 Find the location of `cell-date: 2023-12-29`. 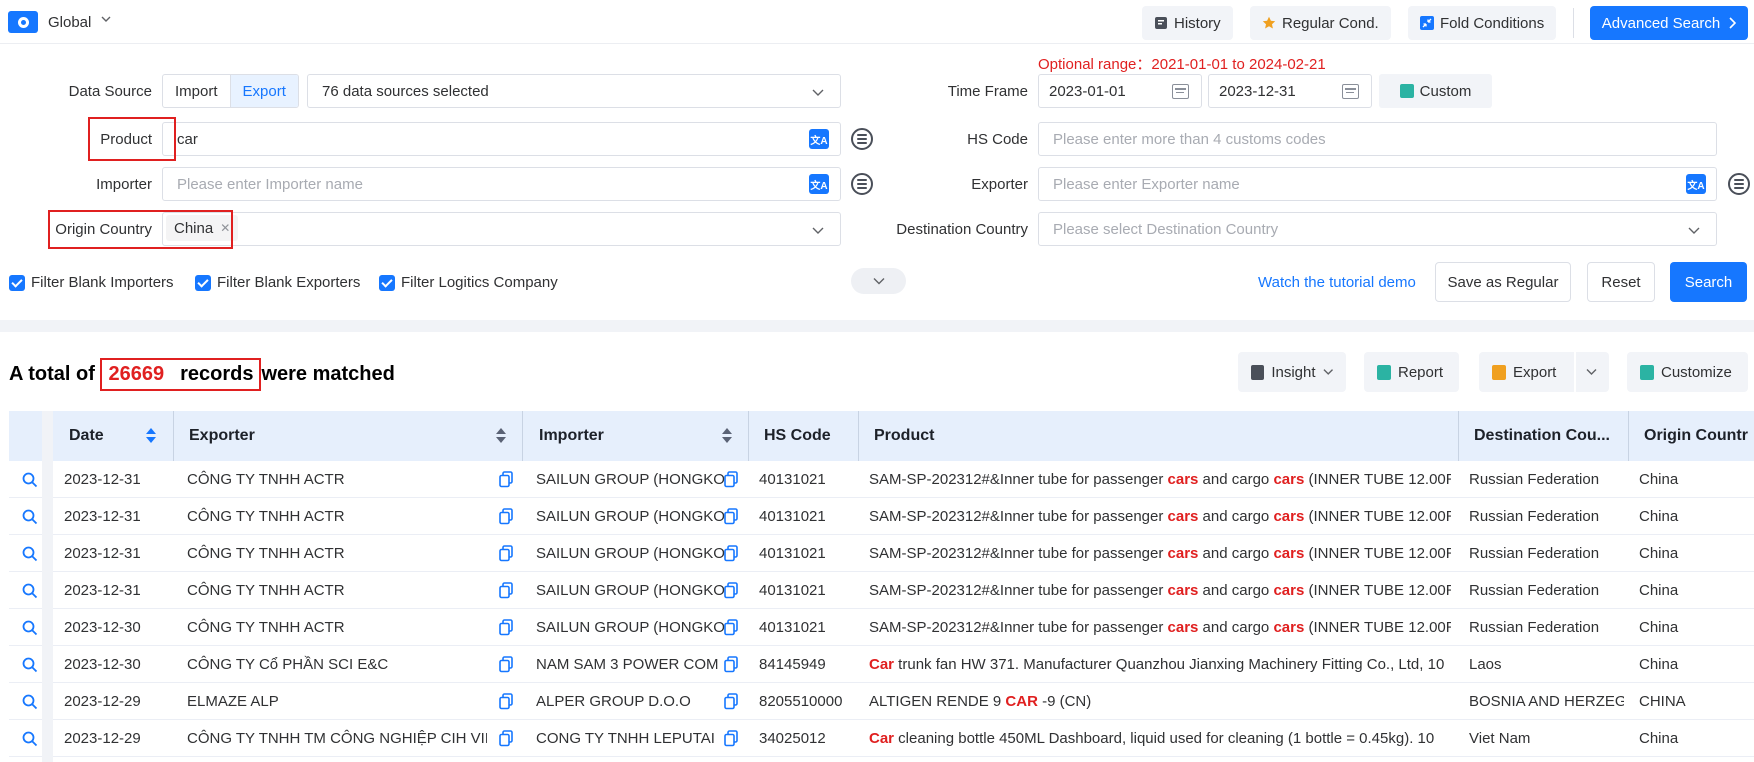

cell-date: 2023-12-29 is located at coordinates (102, 738).